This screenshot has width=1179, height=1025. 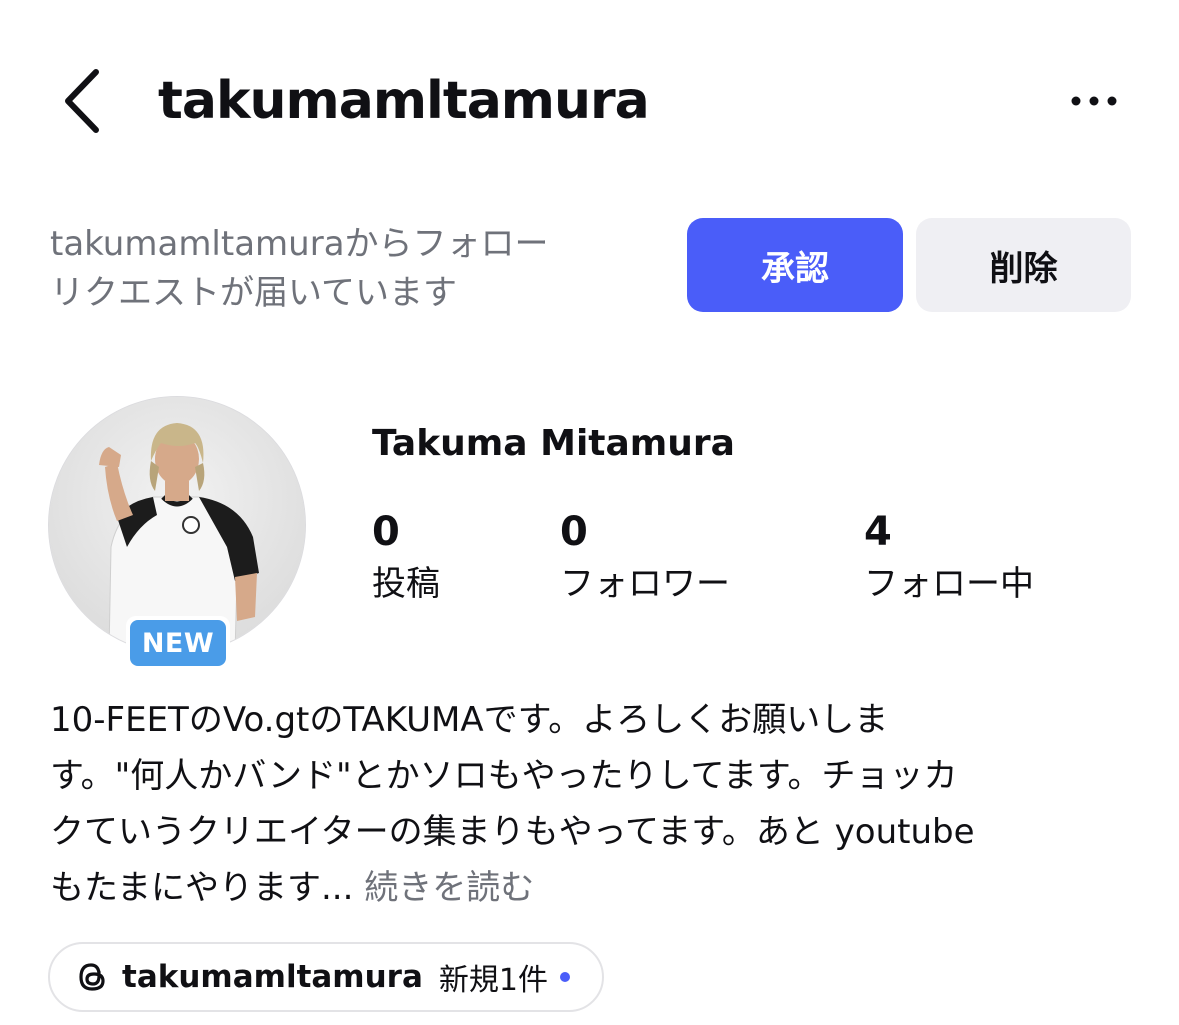 I want to click on bio-line: クていうクリエイターの集まりもやってます。あと youtube, so click(x=512, y=832).